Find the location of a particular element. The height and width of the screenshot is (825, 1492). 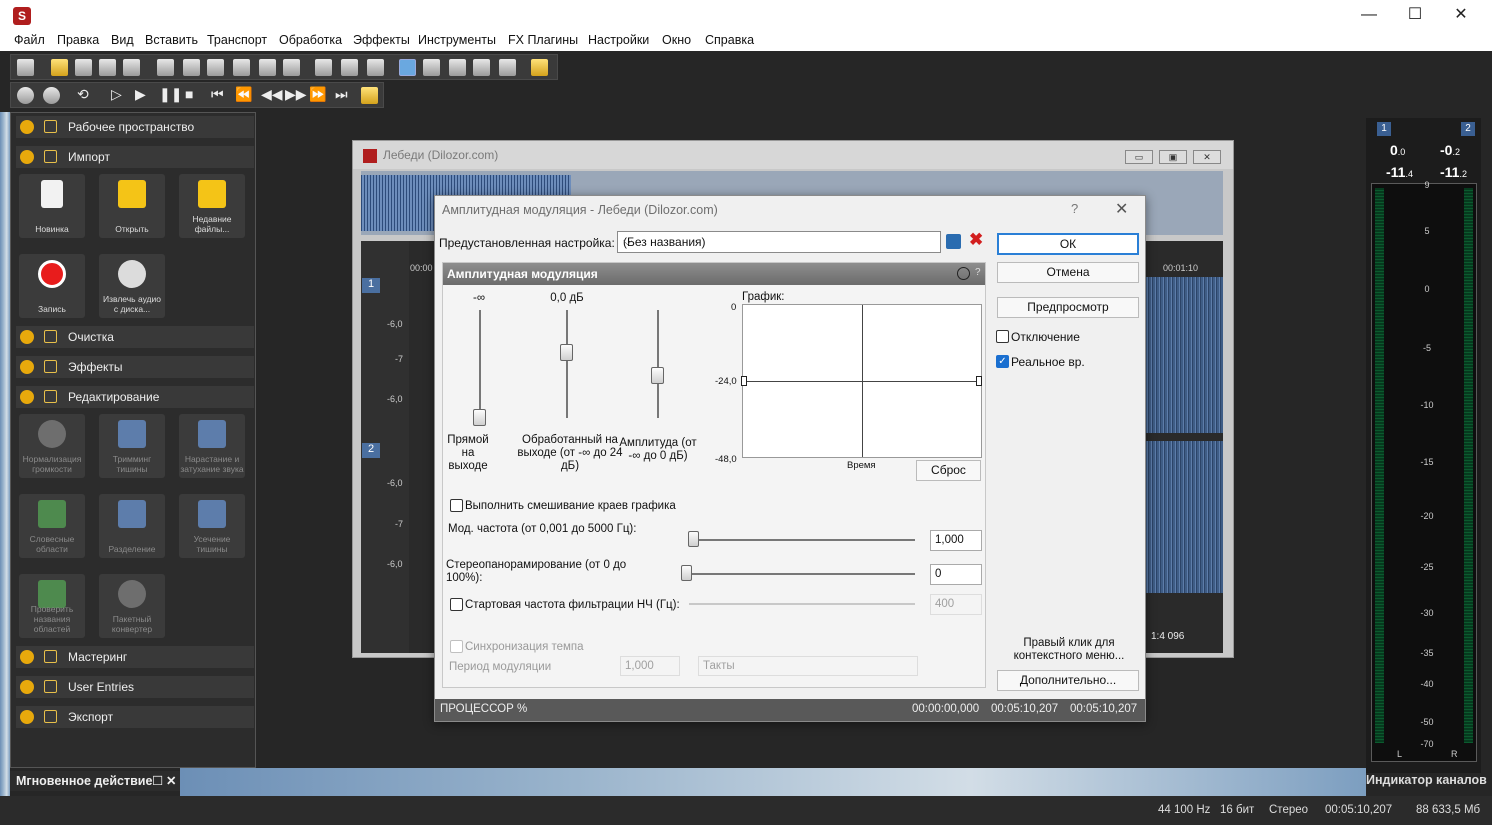

section-import: Импорт is located at coordinates (135, 157).